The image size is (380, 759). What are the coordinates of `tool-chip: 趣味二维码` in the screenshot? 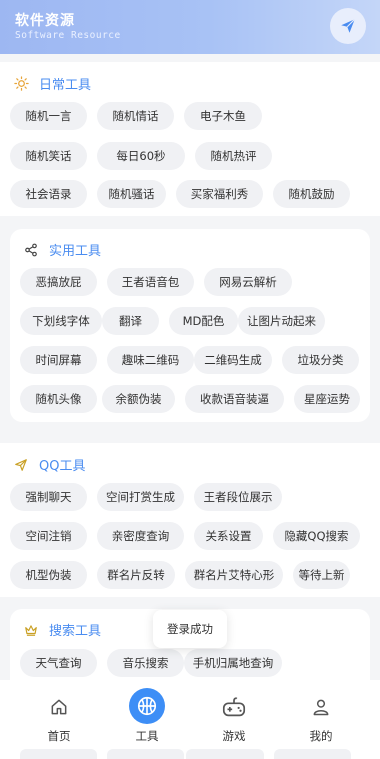 It's located at (150, 360).